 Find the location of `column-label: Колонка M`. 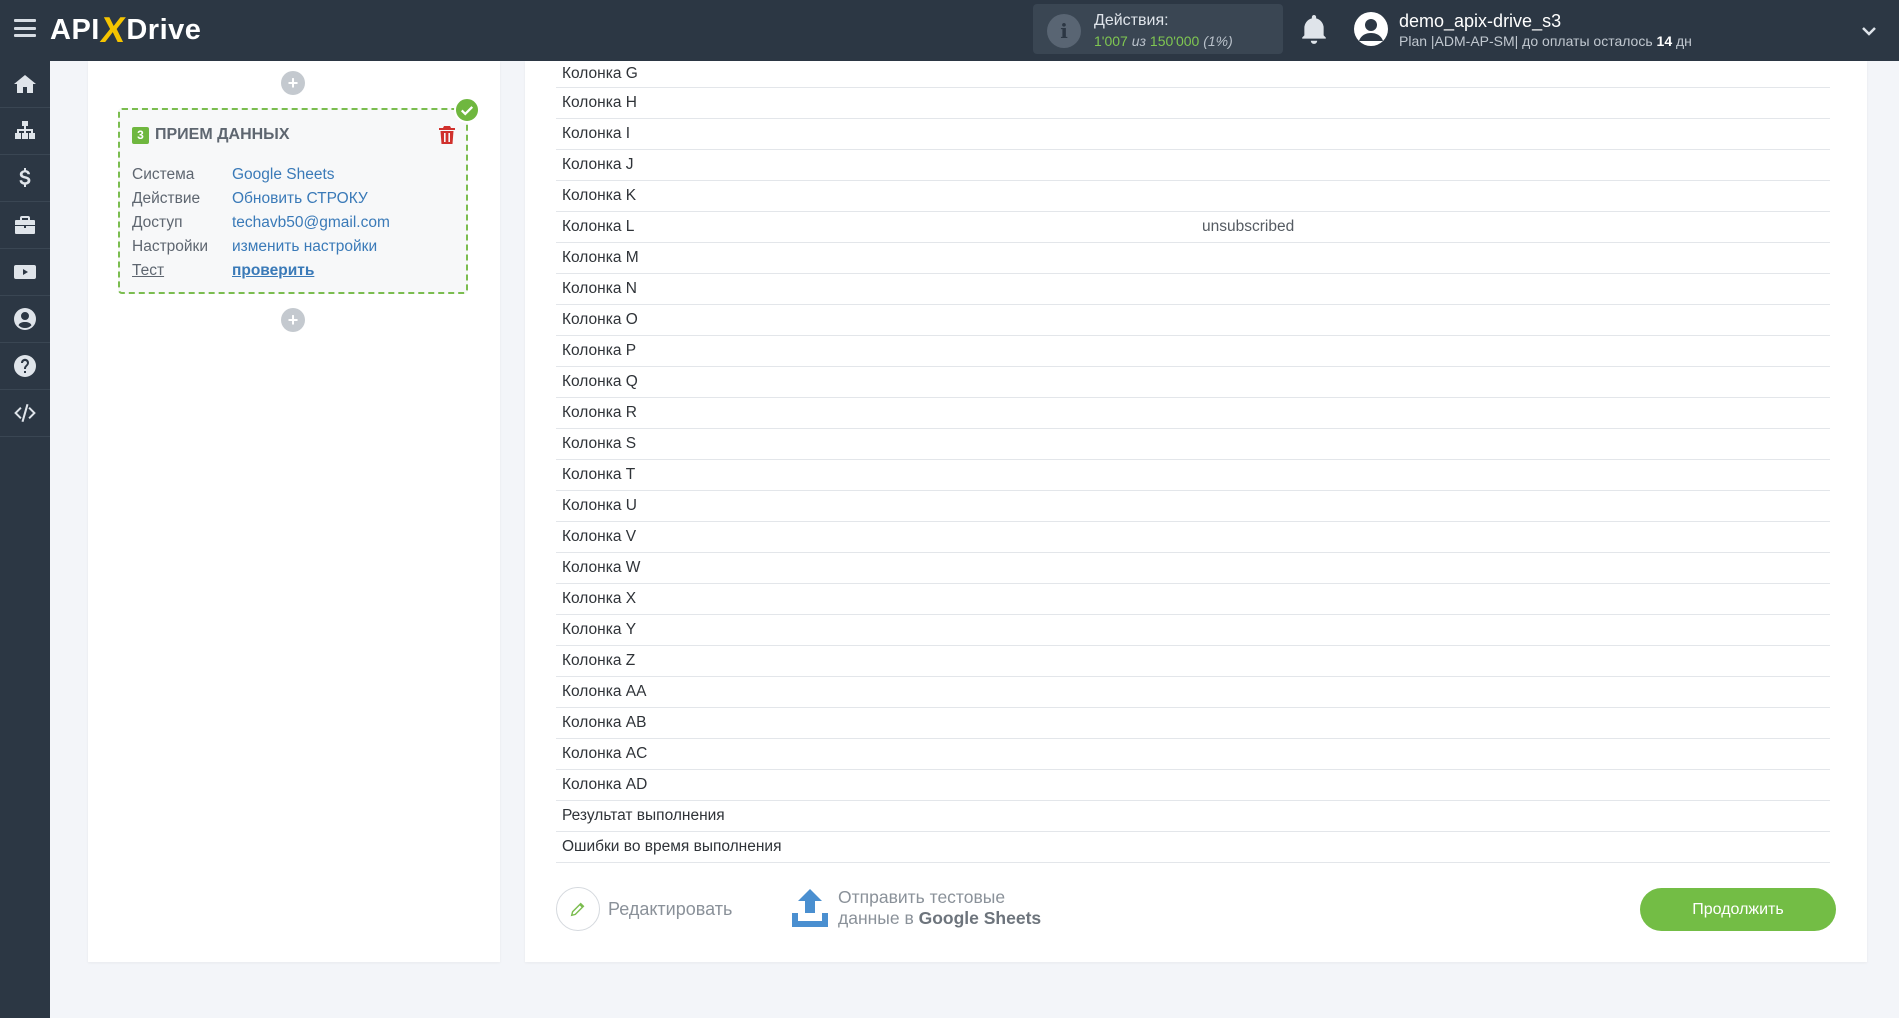

column-label: Колонка M is located at coordinates (600, 257).